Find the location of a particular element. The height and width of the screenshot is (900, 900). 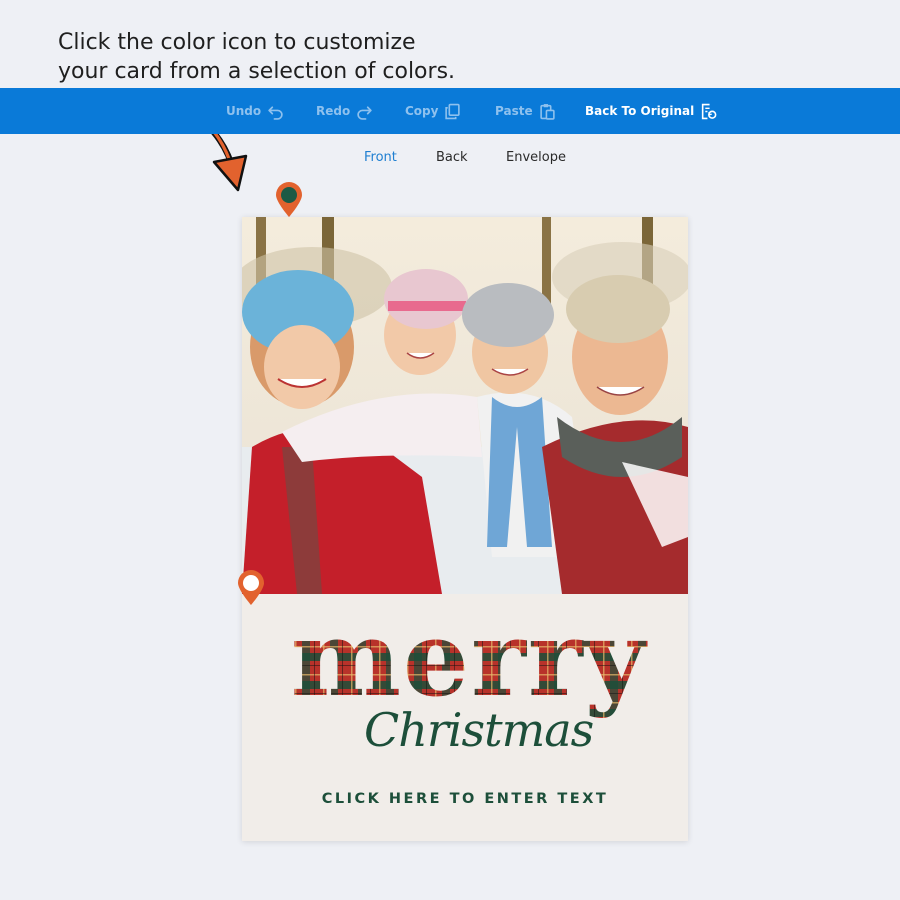

merry-text: merry is located at coordinates (469, 658).